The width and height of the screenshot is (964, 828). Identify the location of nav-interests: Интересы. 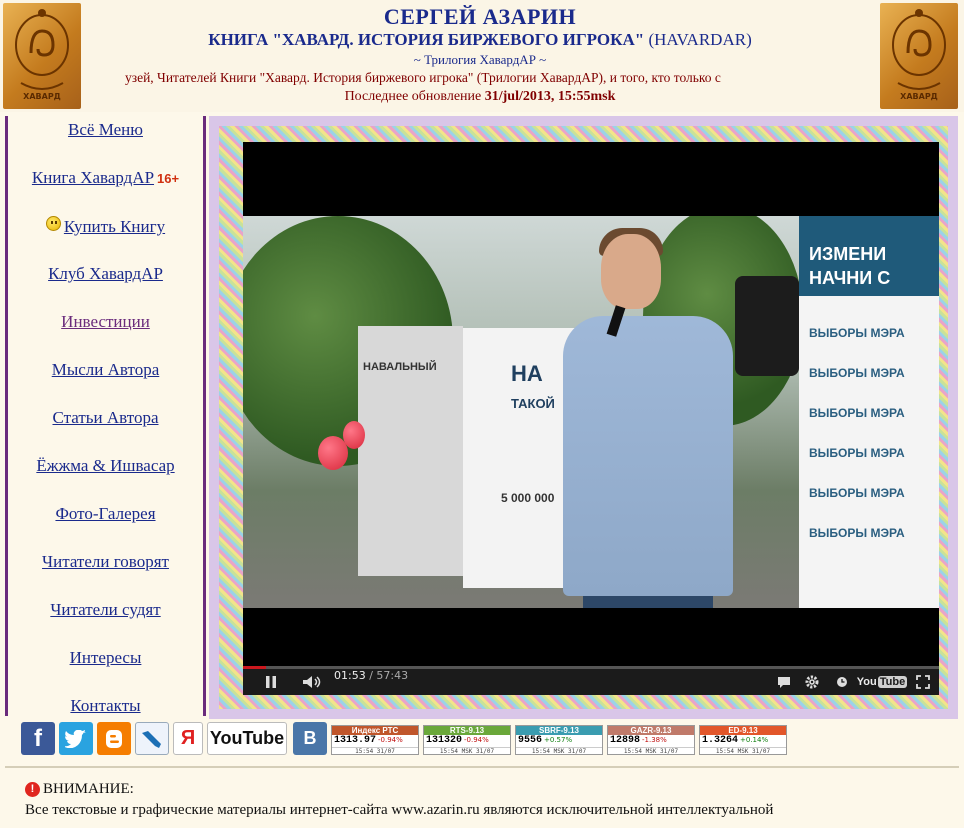
(105, 658).